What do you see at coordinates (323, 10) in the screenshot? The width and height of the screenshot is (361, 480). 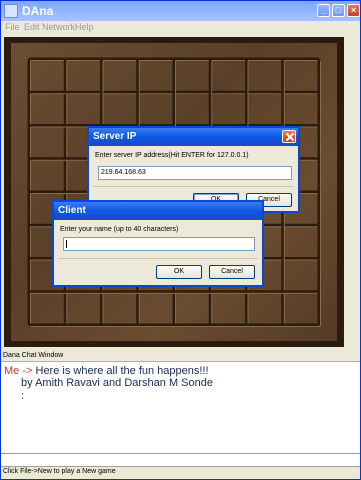 I see `minimize-button: _` at bounding box center [323, 10].